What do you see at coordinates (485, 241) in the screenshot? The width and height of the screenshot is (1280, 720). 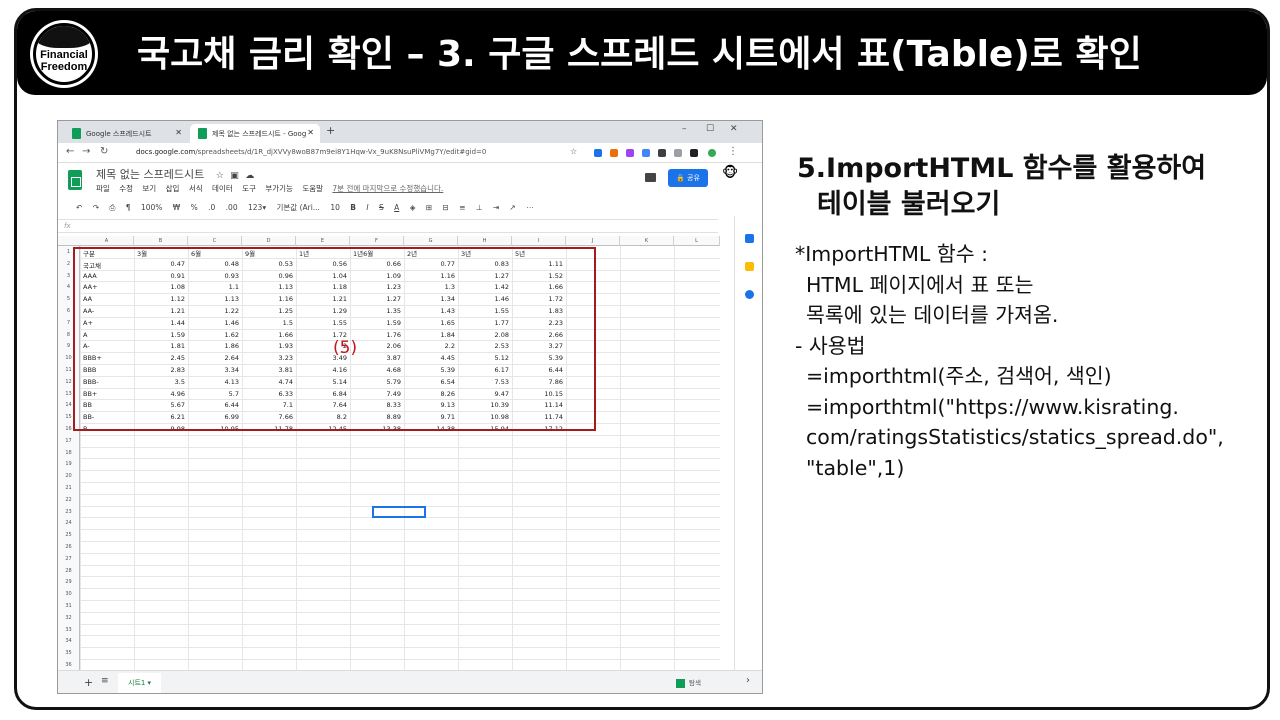 I see `column-header: H` at bounding box center [485, 241].